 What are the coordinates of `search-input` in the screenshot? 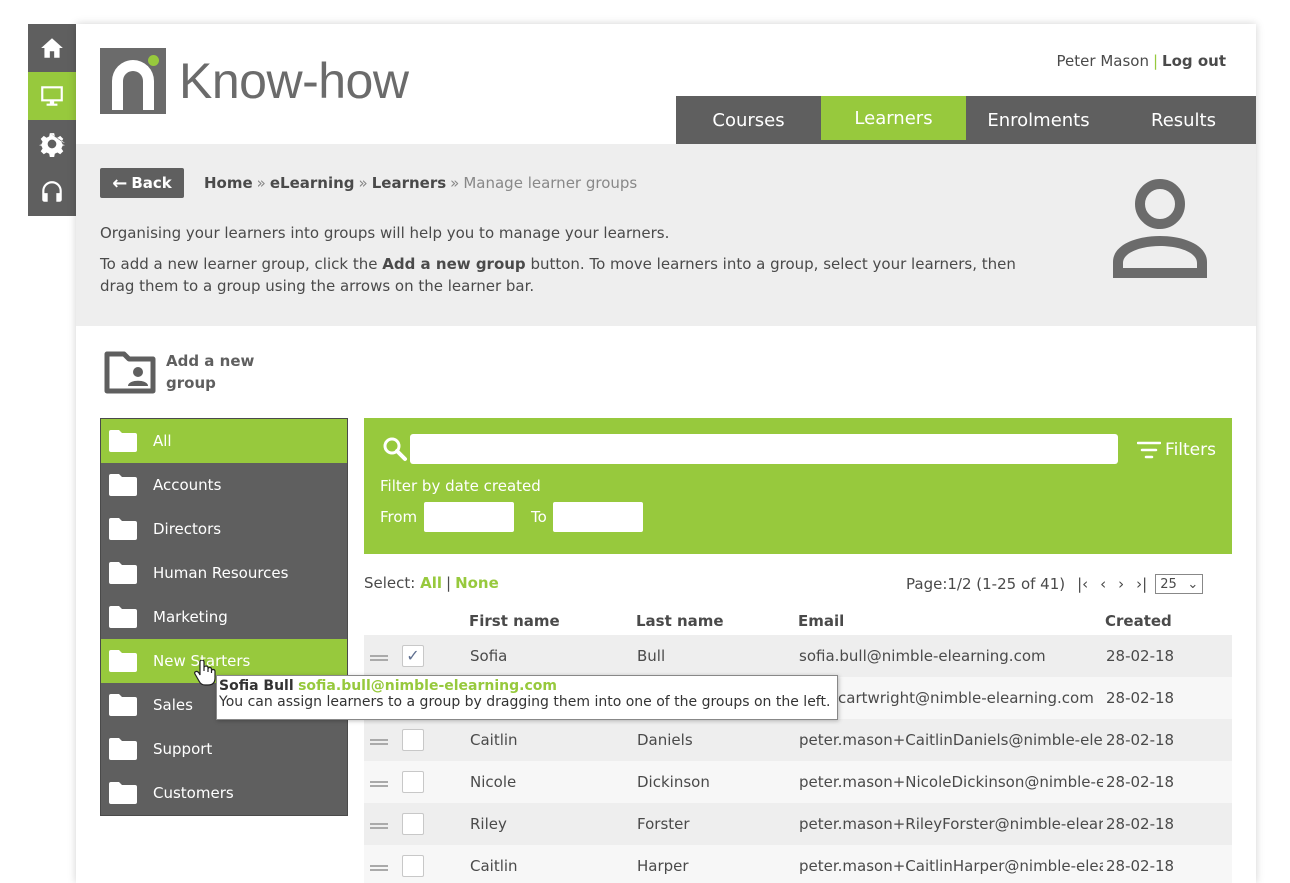 It's located at (764, 449).